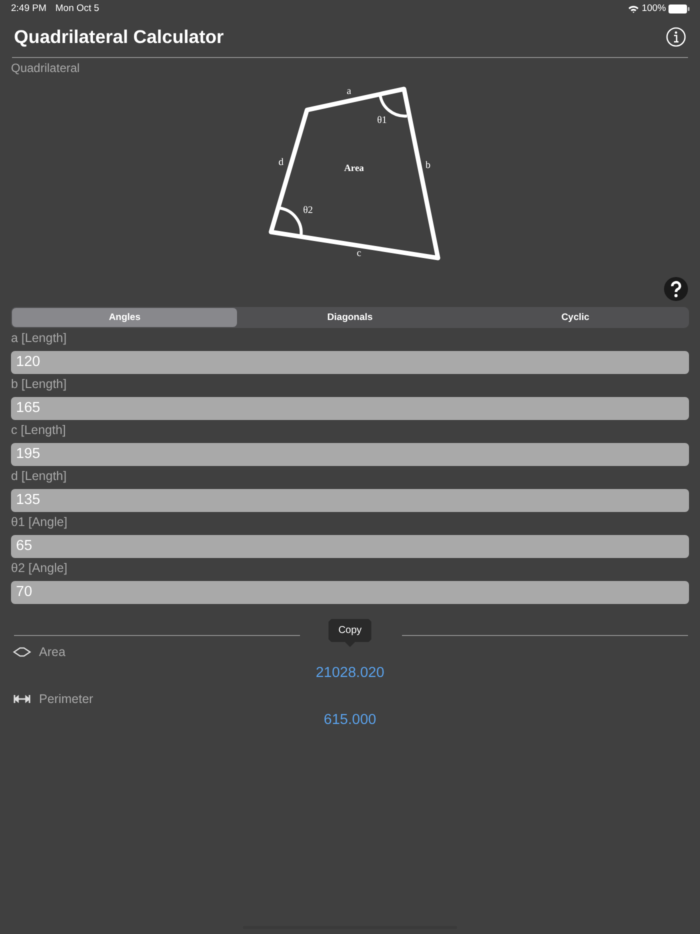 The height and width of the screenshot is (934, 700). I want to click on angle-label: θ1, so click(382, 120).